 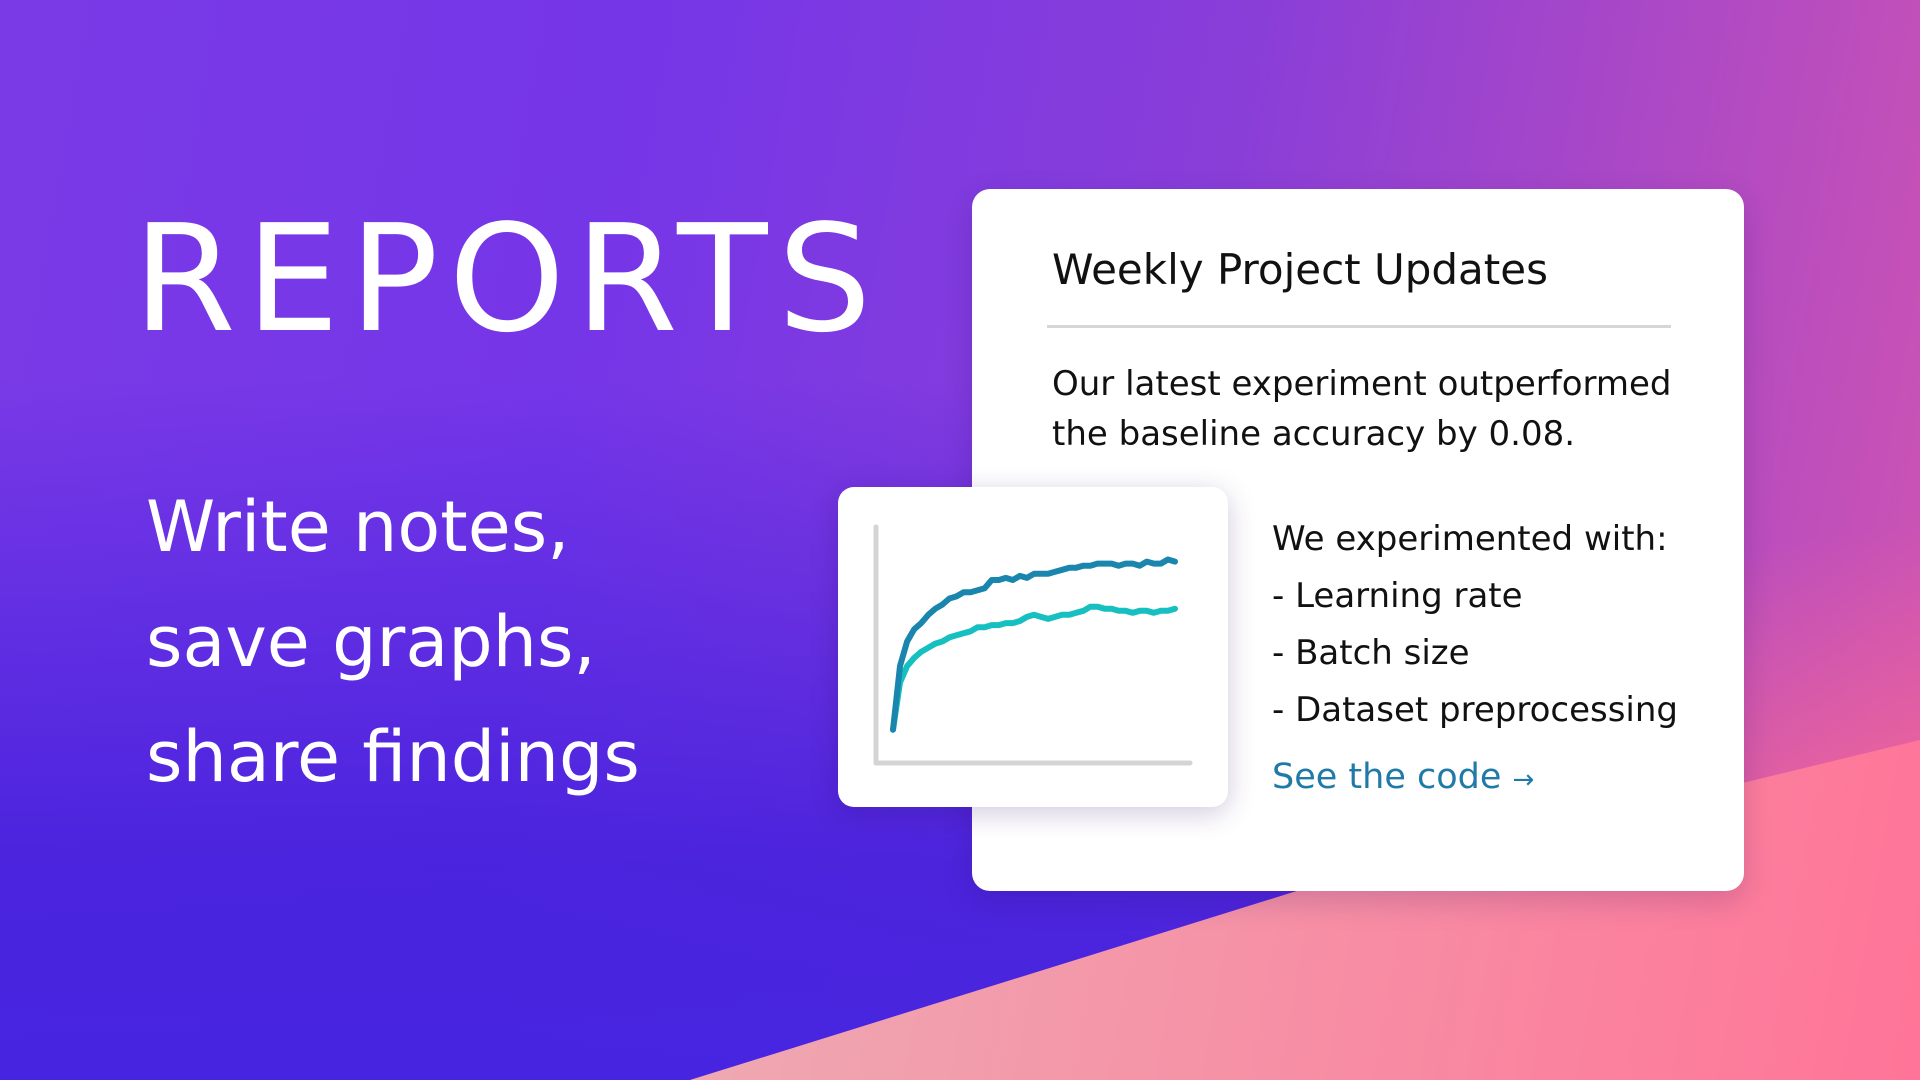 I want to click on report-title: Weekly Project Updates, so click(x=1300, y=269).